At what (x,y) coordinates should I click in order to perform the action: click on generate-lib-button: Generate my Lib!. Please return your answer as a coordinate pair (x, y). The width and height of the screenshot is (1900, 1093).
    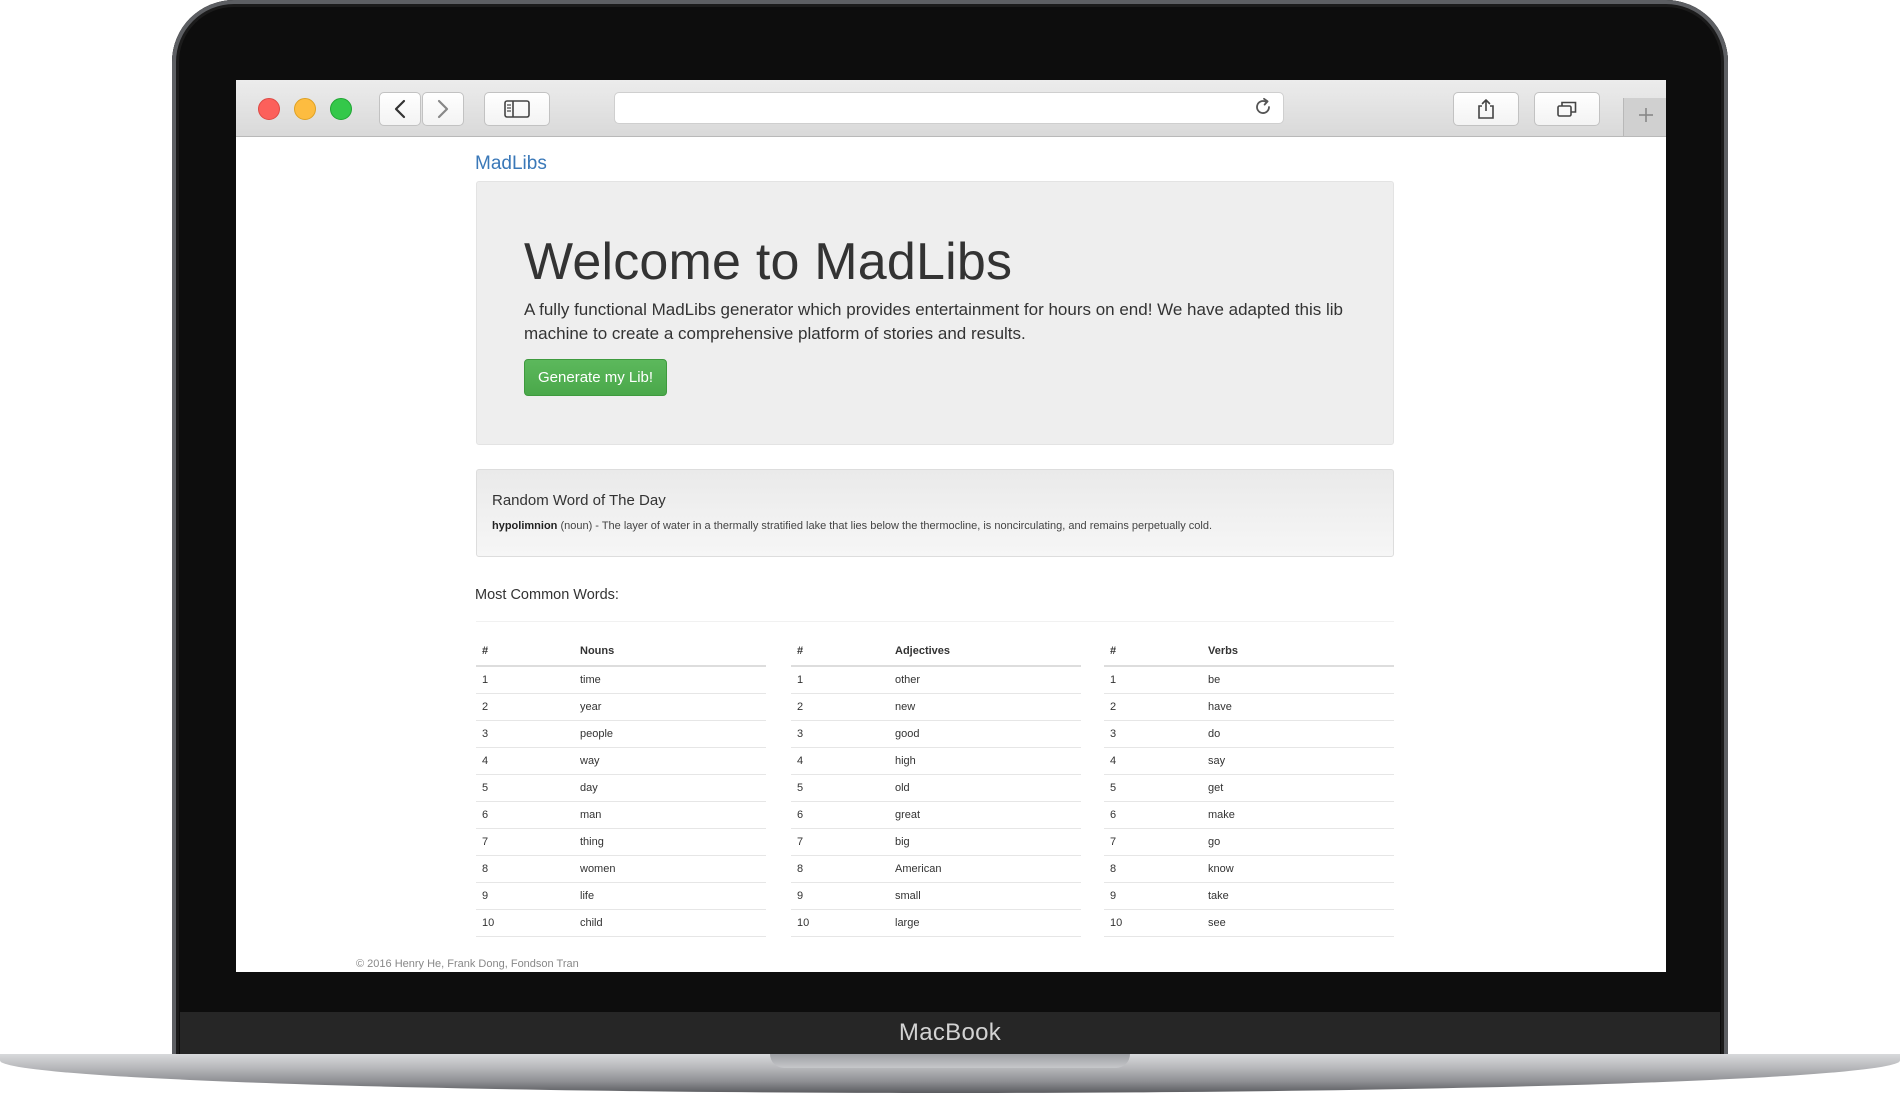
    Looking at the image, I should click on (596, 377).